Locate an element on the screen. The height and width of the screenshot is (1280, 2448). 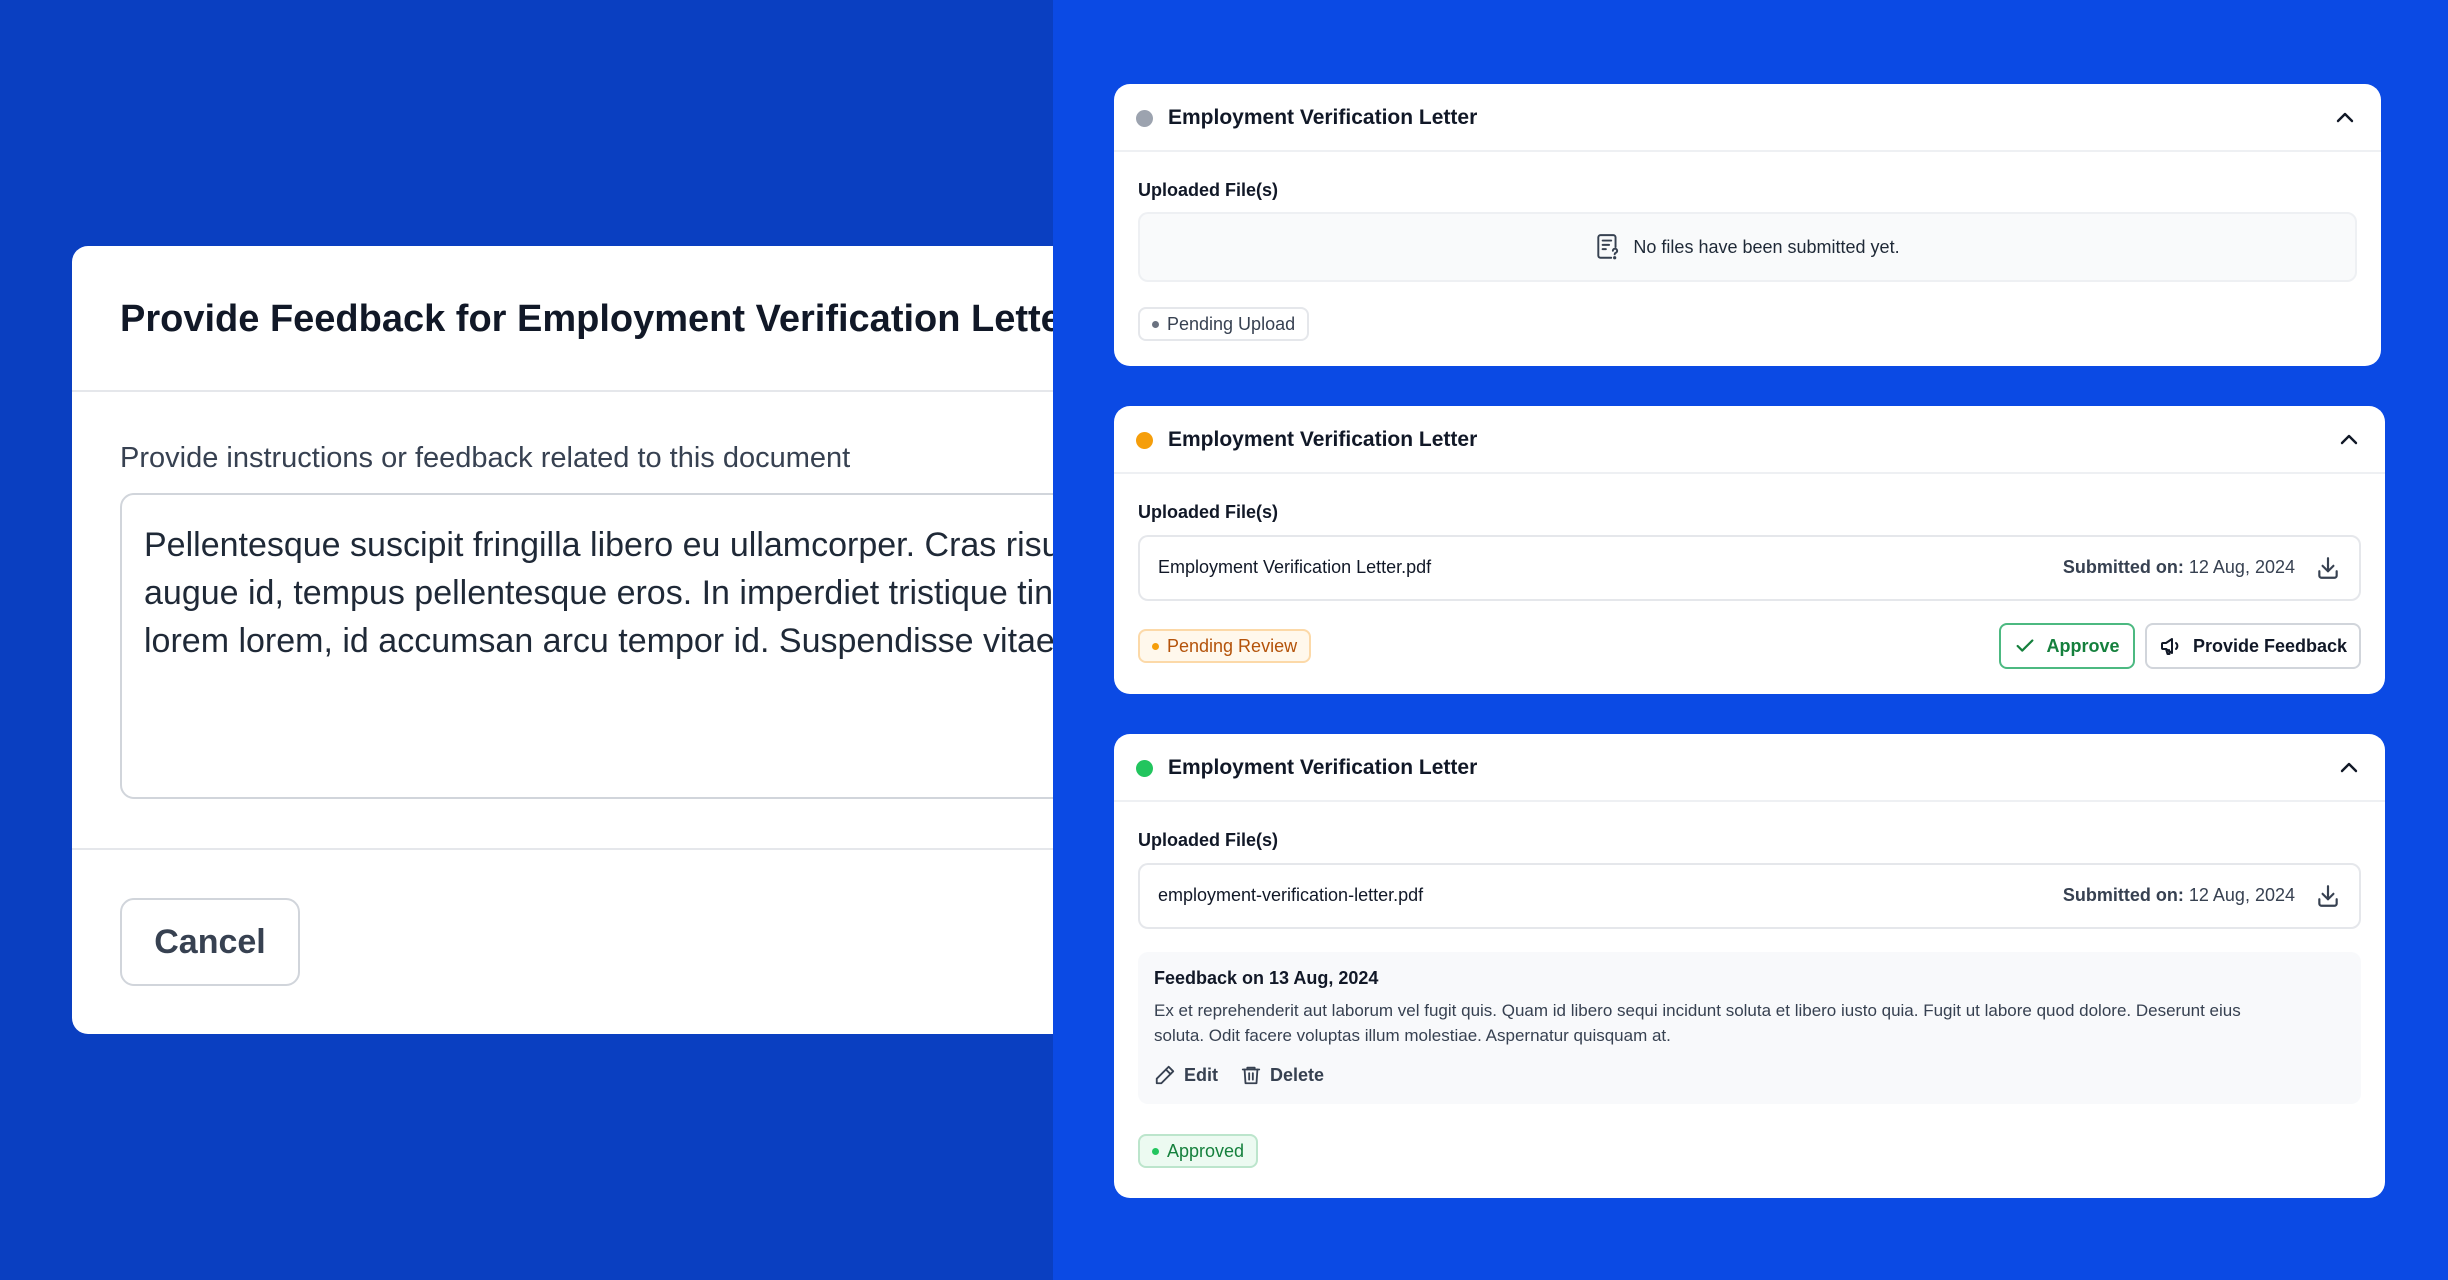
feedback-title: Feedback on 13 Aug, 2024 is located at coordinates (1266, 978).